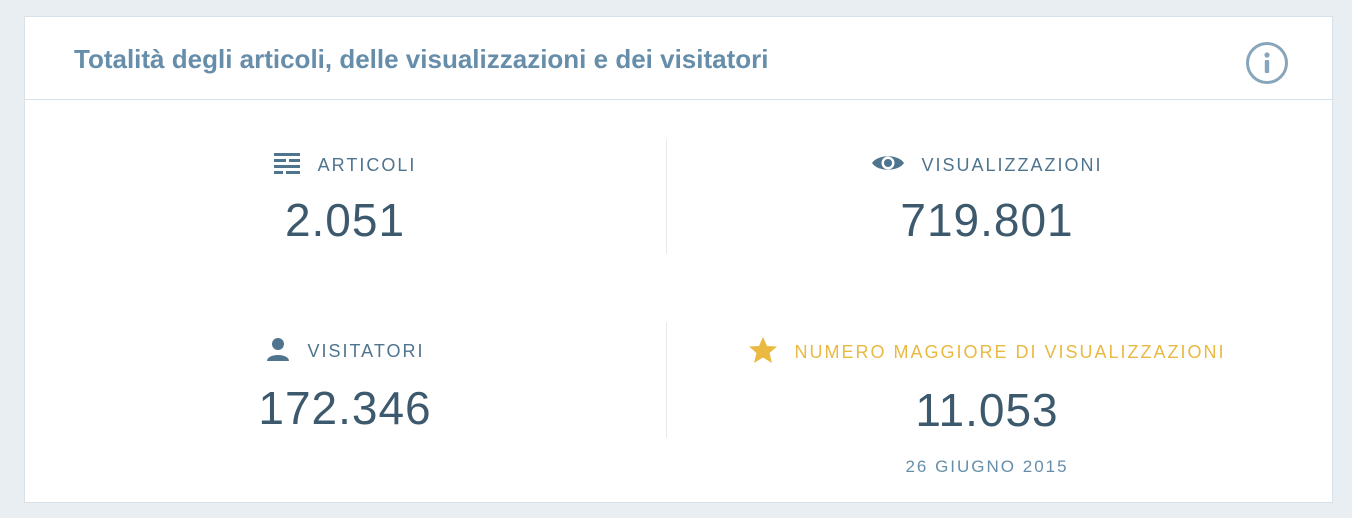 This screenshot has height=518, width=1352. What do you see at coordinates (1267, 63) in the screenshot?
I see `info-icon` at bounding box center [1267, 63].